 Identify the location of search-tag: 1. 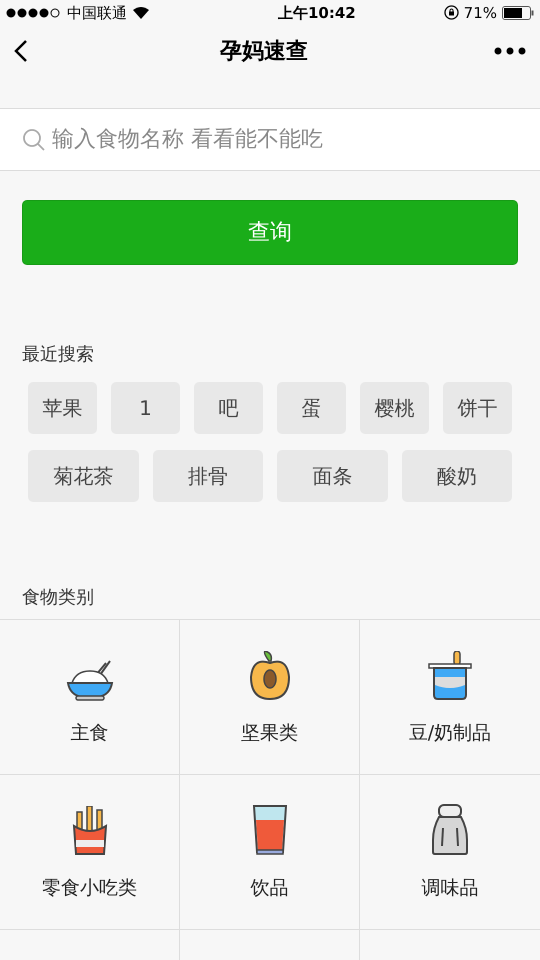
(145, 408).